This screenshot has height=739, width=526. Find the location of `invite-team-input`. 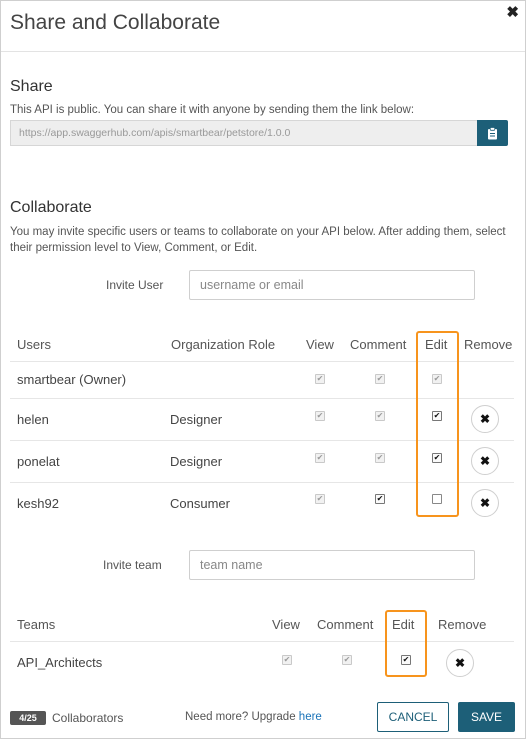

invite-team-input is located at coordinates (332, 565).